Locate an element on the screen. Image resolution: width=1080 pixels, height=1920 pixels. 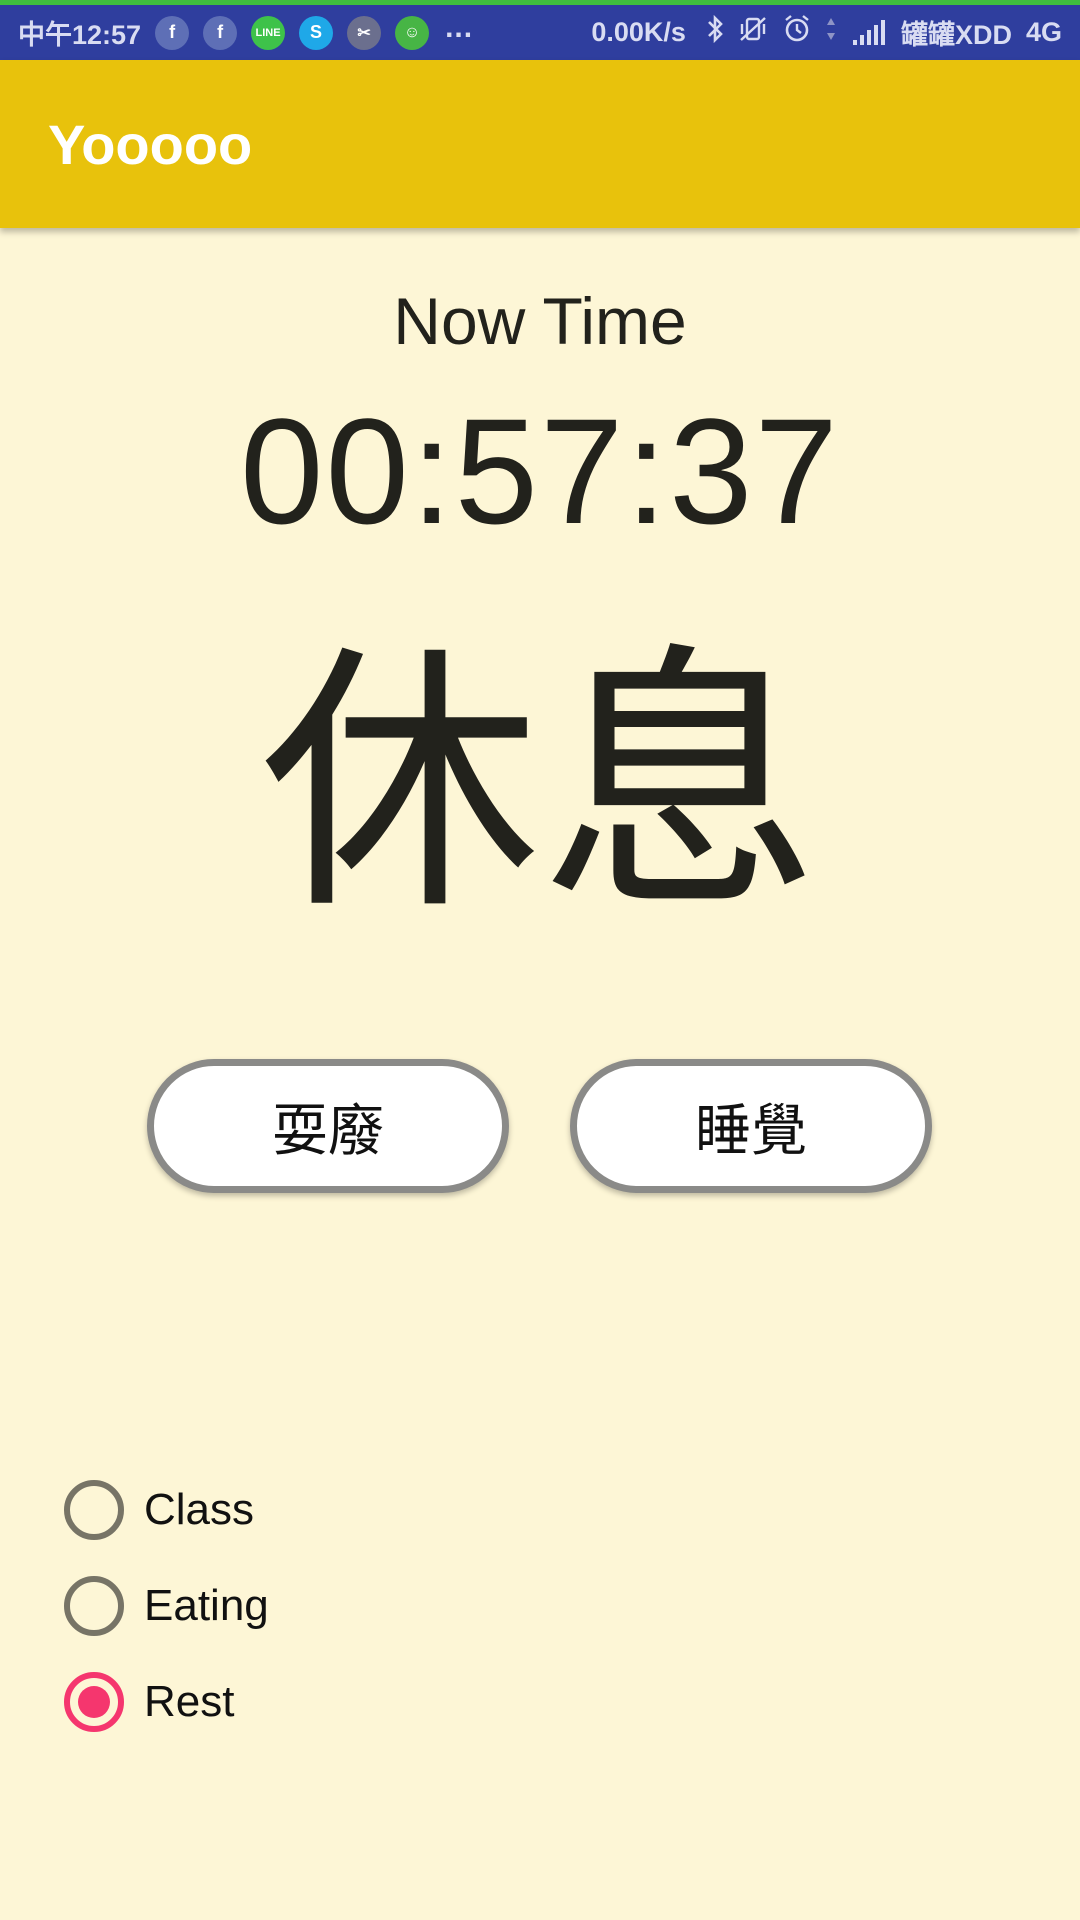
scissors-icon: ✂ is located at coordinates (364, 32).